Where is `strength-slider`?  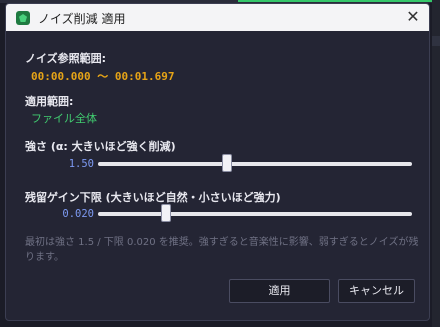 strength-slider is located at coordinates (255, 163).